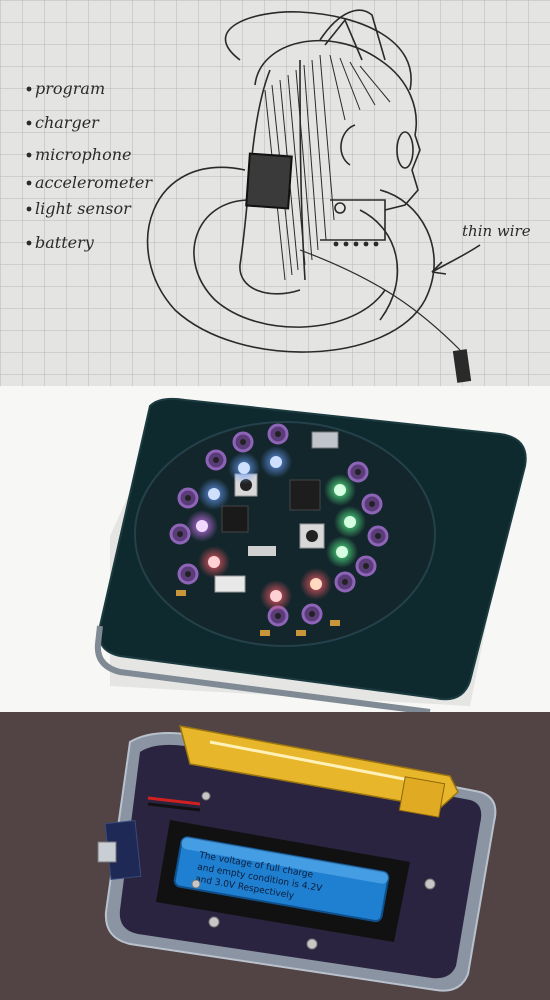 The height and width of the screenshot is (1000, 550). I want to click on battery-connector, so click(230, 584).